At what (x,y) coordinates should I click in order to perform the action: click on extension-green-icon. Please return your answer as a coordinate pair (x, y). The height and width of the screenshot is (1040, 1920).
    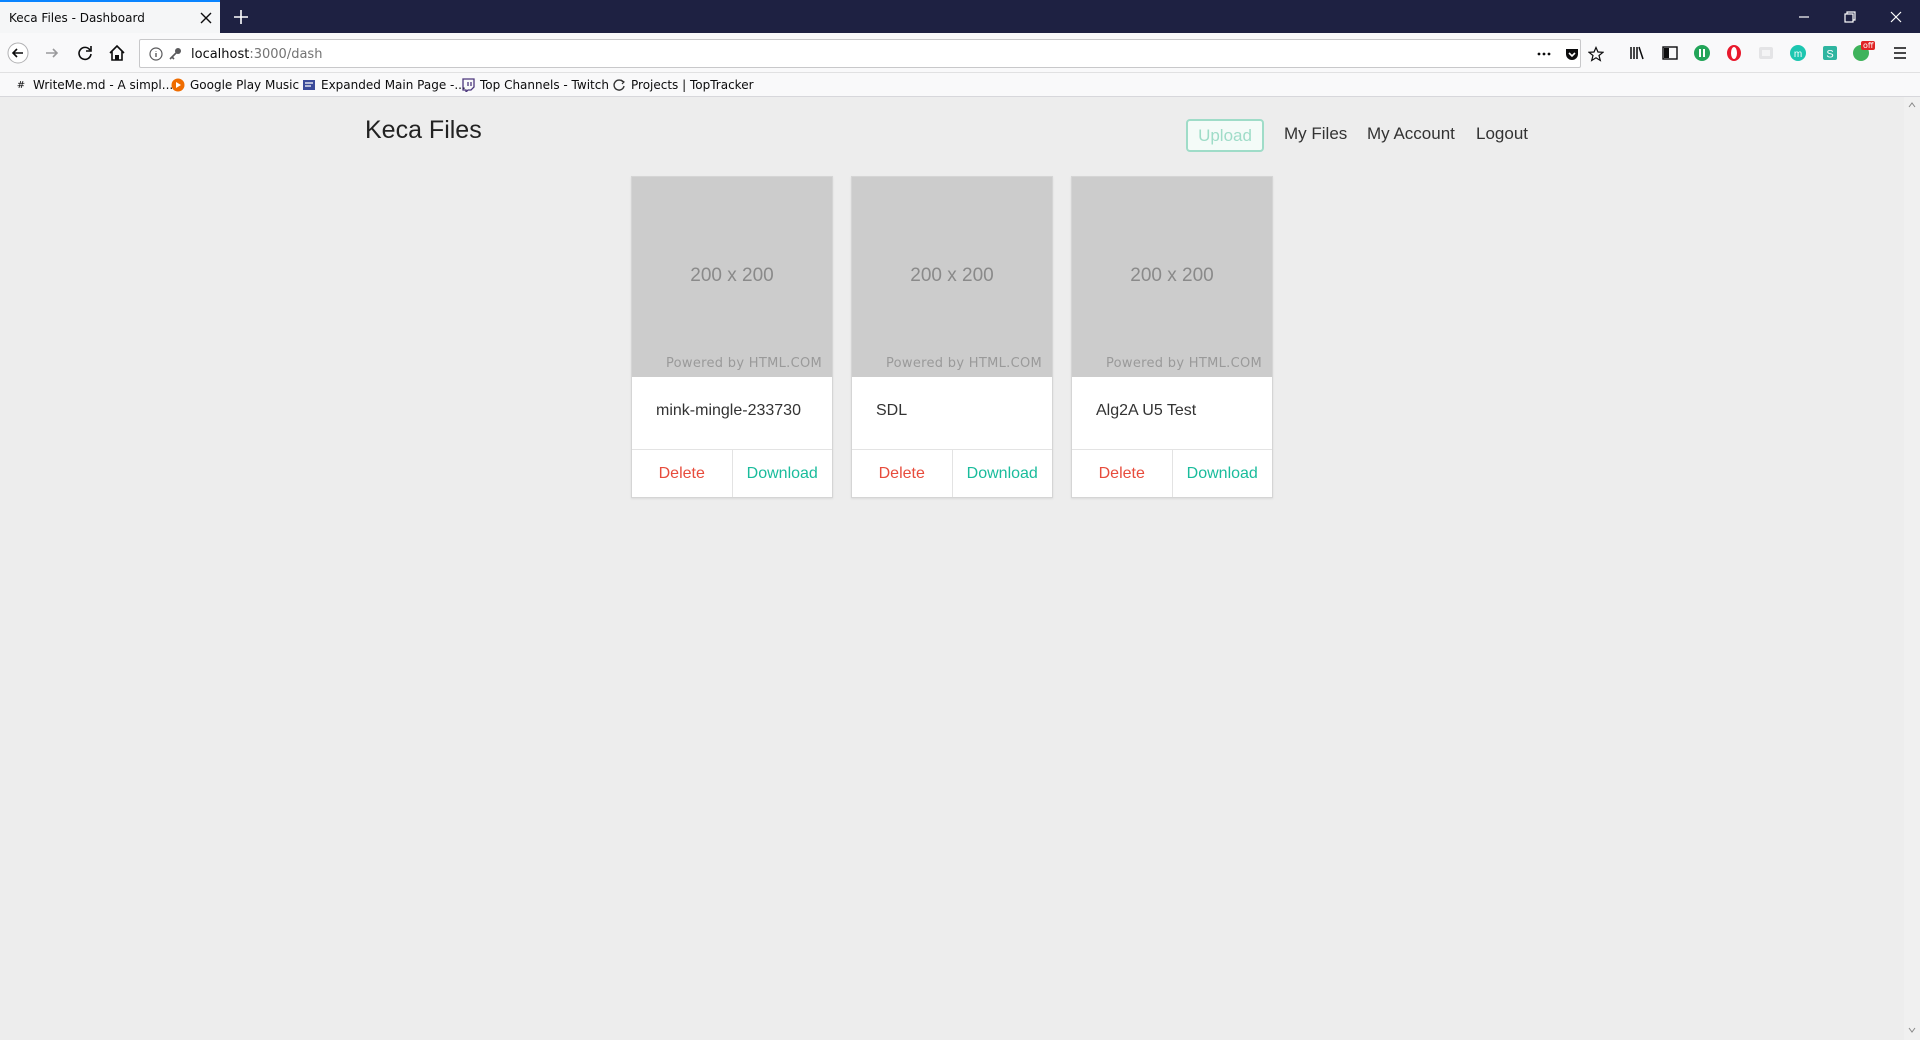
    Looking at the image, I should click on (1702, 53).